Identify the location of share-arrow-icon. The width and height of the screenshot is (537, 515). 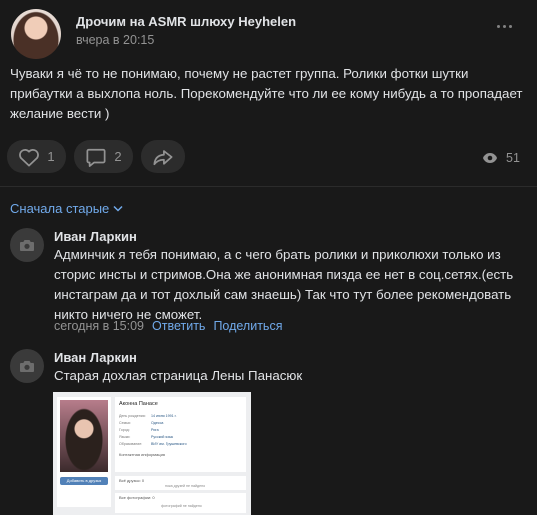
(163, 157).